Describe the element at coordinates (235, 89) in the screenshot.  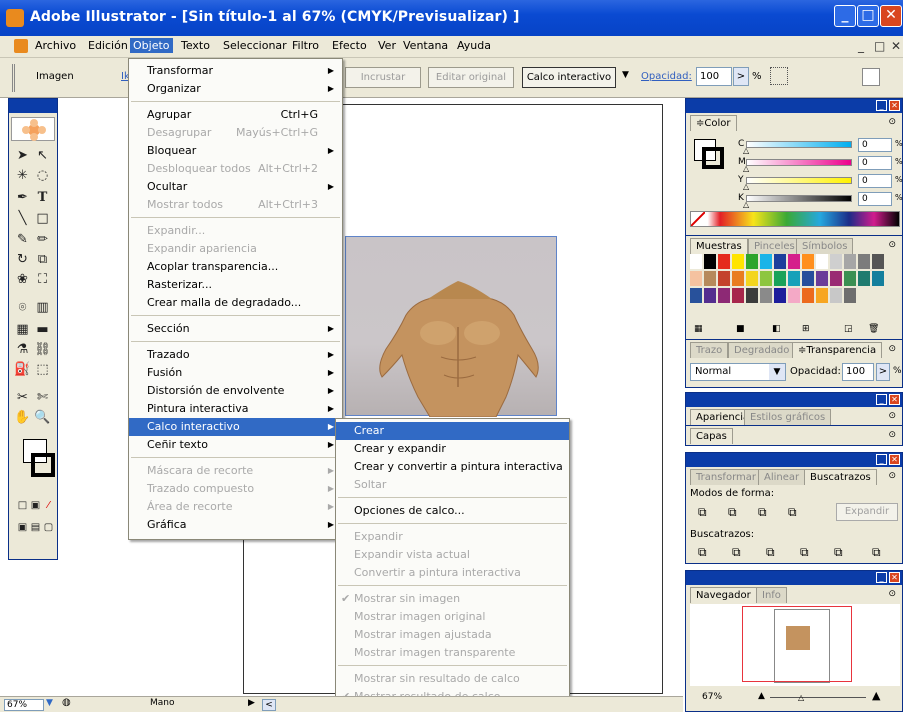
I see `objeto-menu-item: Organizar ▶` at that location.